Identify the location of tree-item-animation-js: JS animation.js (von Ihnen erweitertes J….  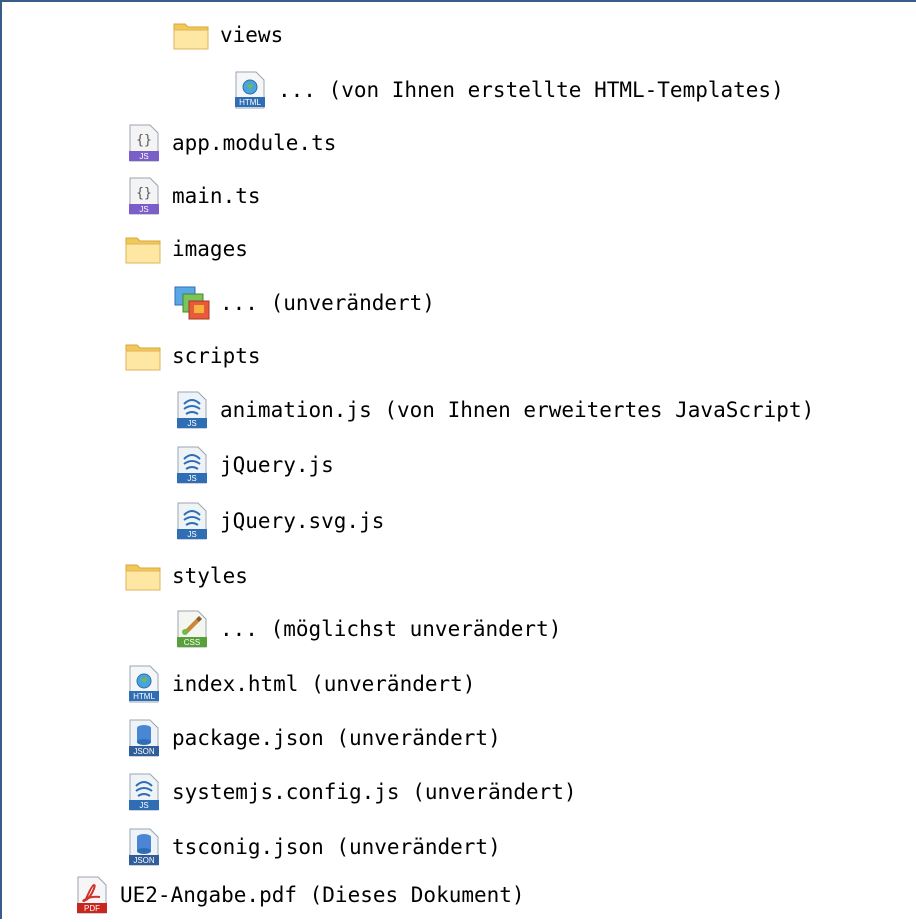
(493, 410).